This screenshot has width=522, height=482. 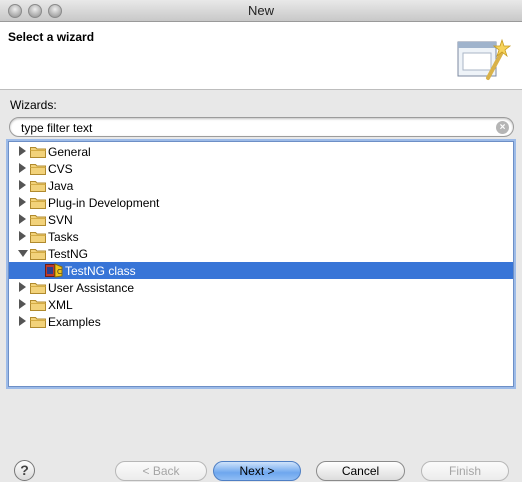 I want to click on clear-filter-icon: ×, so click(x=502, y=127).